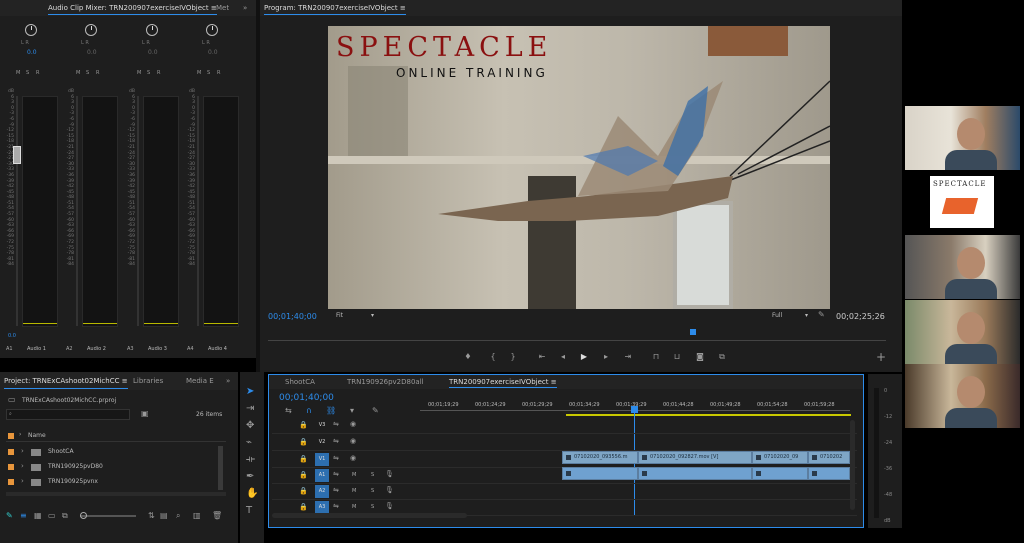  I want to click on project-bin-row: › ShootCA, so click(116, 452).